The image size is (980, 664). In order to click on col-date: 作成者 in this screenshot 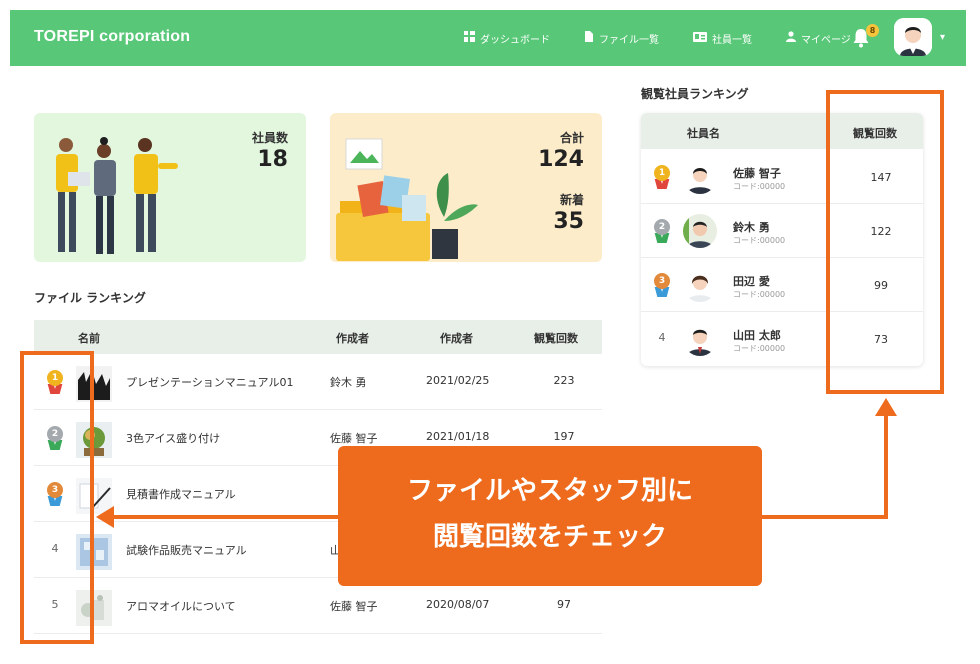, I will do `click(456, 338)`.